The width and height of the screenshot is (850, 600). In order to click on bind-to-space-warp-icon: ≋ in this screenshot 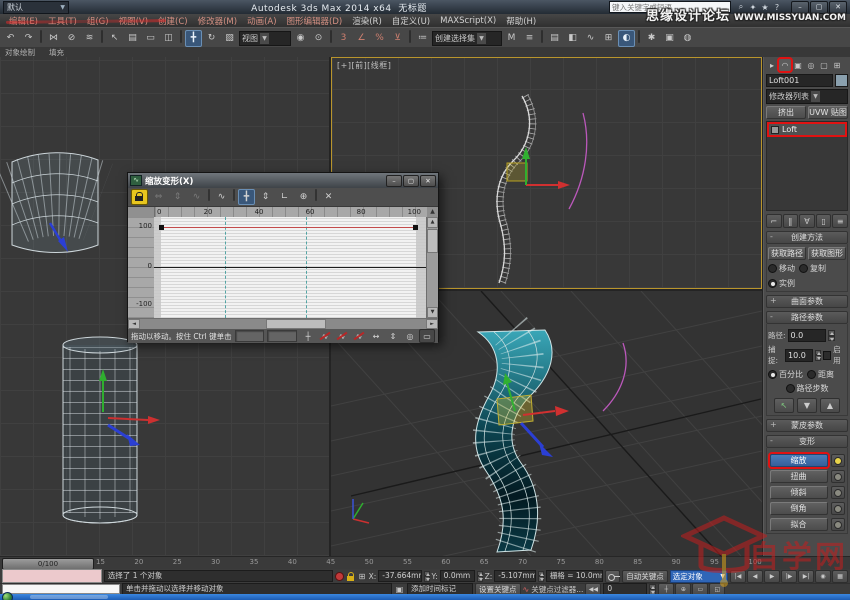, I will do `click(89, 38)`.